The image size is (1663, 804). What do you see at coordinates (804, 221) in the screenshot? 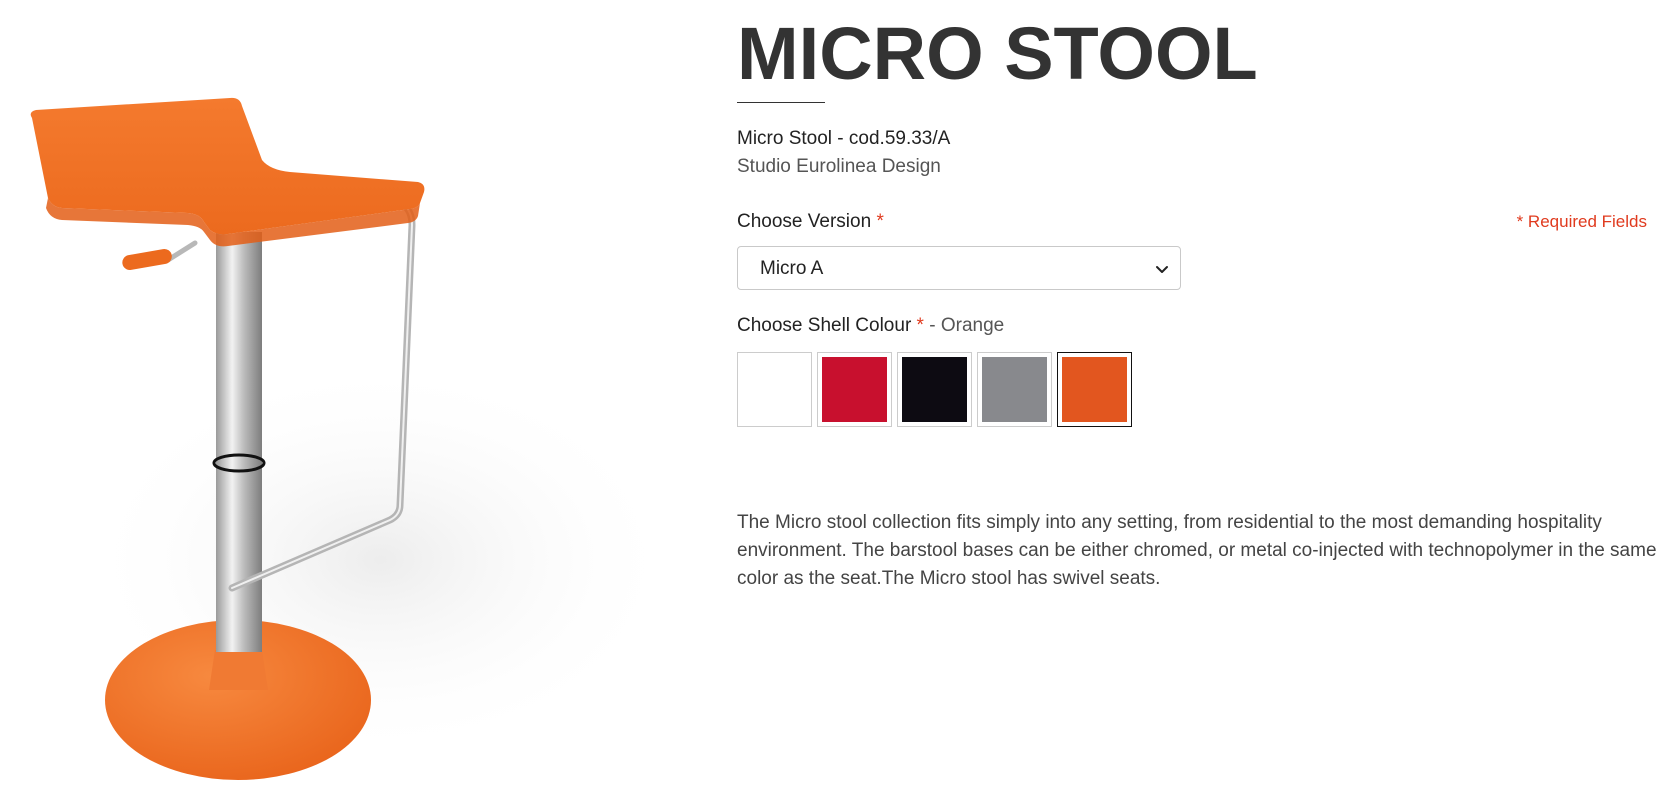
I see `version-label-text: Choose Version` at bounding box center [804, 221].